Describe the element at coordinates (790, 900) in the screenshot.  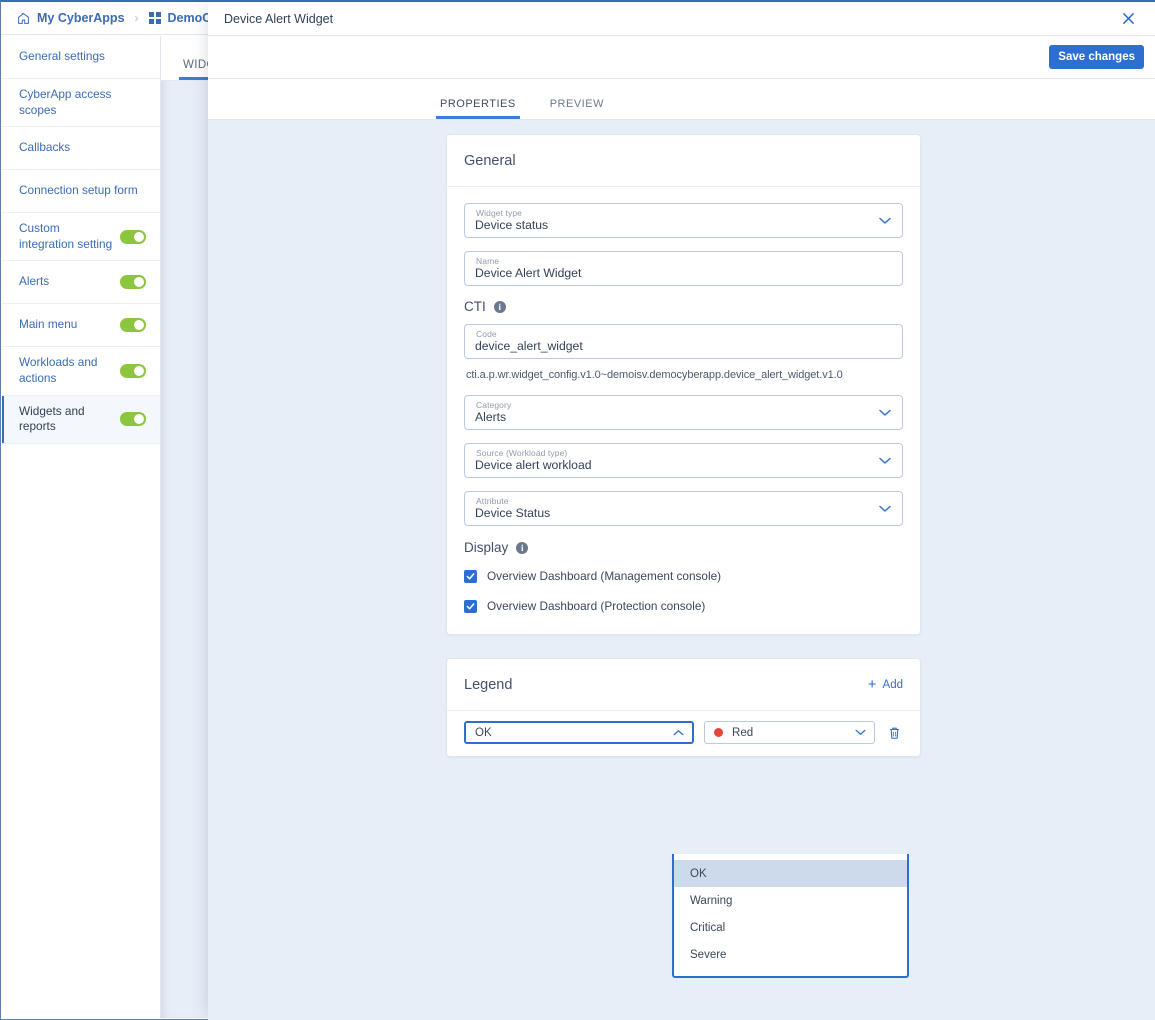
I see `dropdown-option-warning: Warning` at that location.